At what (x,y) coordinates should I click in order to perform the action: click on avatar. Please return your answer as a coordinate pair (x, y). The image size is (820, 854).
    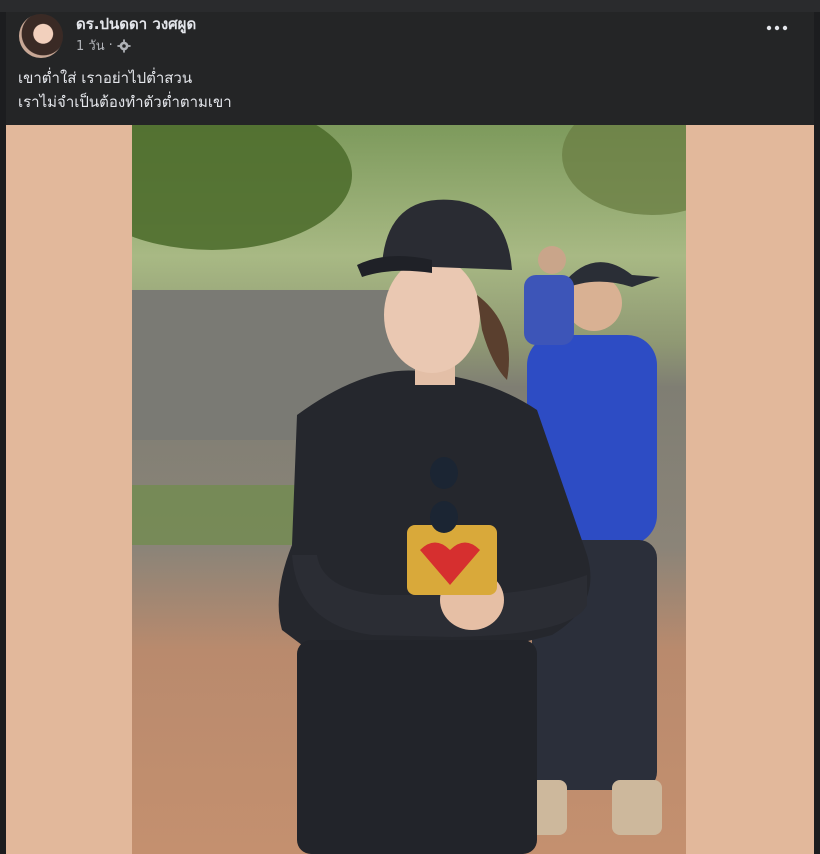
    Looking at the image, I should click on (41, 36).